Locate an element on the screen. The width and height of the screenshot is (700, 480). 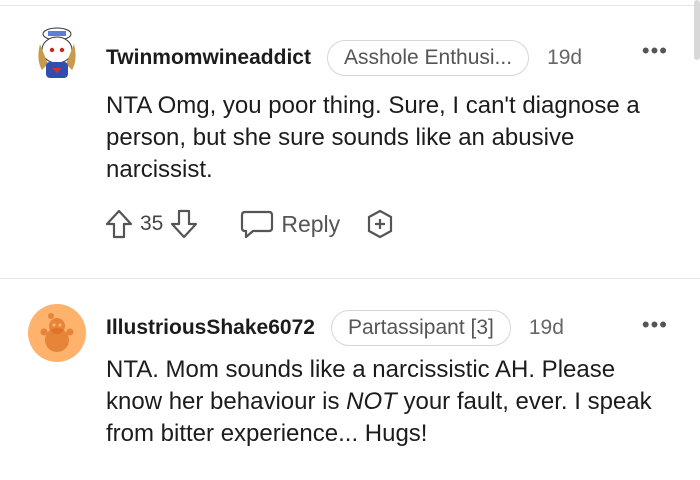
upvote-icon is located at coordinates (119, 224).